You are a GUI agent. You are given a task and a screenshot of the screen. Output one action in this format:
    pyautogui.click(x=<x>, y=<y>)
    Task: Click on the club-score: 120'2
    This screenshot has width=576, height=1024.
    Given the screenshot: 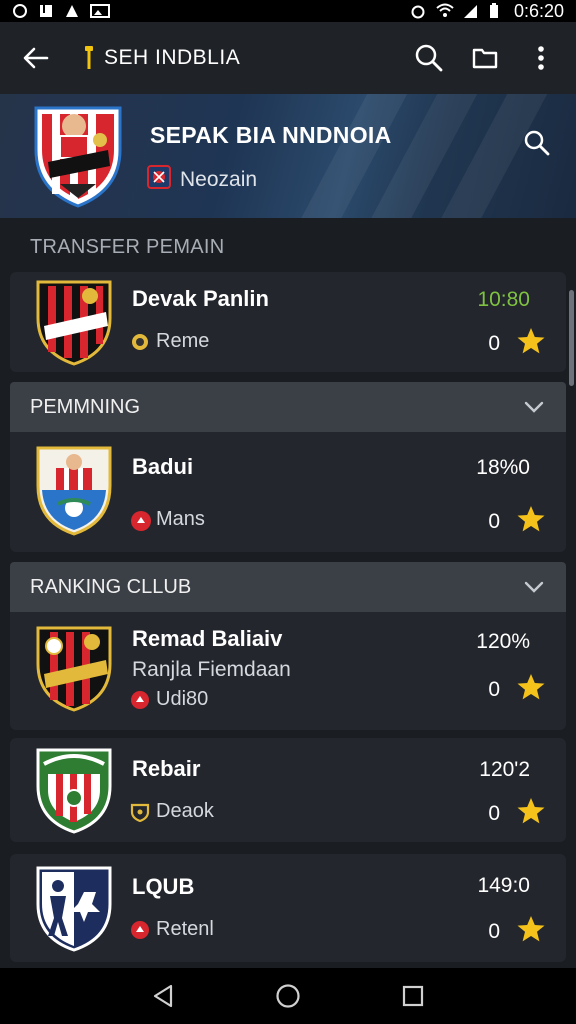 What is the action you would take?
    pyautogui.click(x=504, y=769)
    